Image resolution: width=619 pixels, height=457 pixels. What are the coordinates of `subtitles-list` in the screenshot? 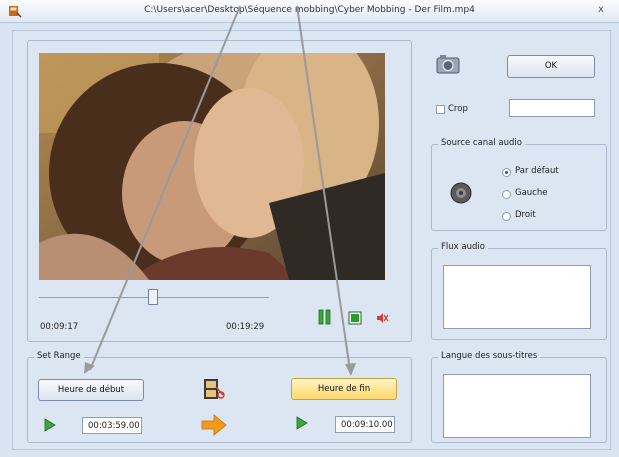 It's located at (517, 406).